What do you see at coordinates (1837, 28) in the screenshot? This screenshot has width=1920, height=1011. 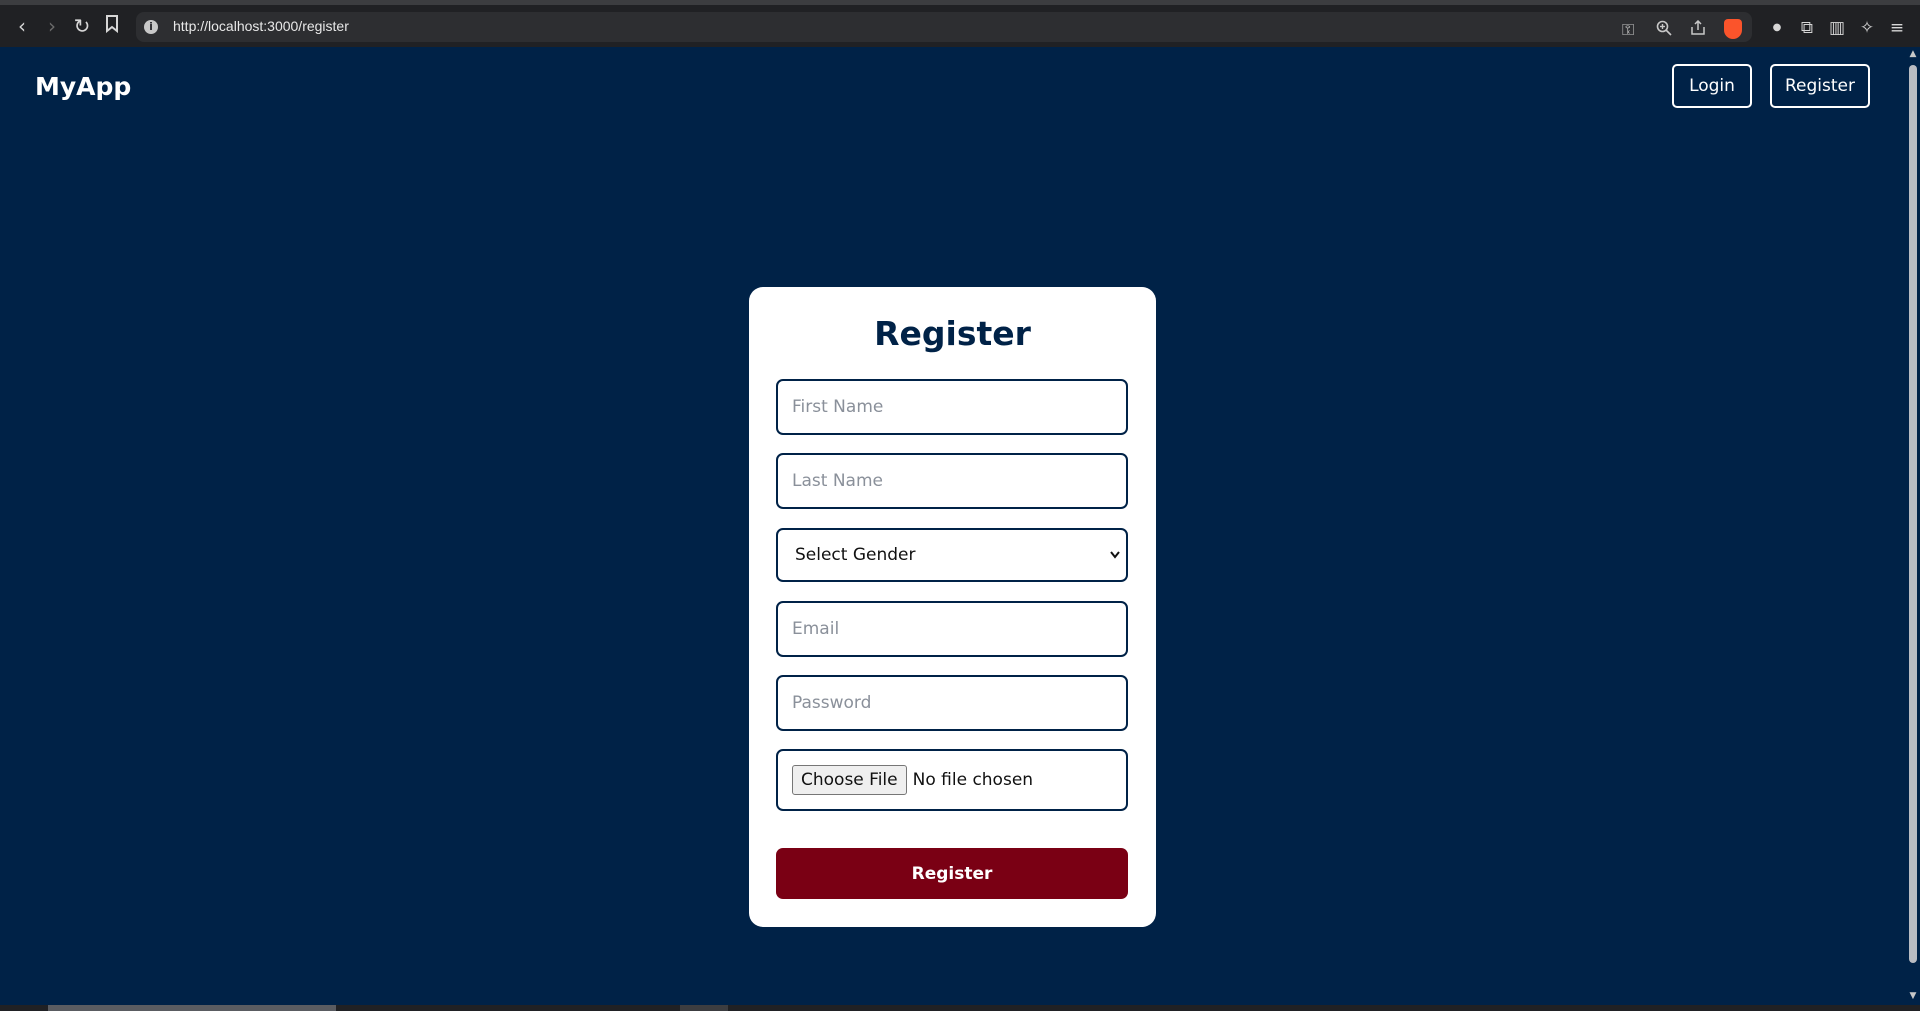 I see `sidebar-icon: ▥` at bounding box center [1837, 28].